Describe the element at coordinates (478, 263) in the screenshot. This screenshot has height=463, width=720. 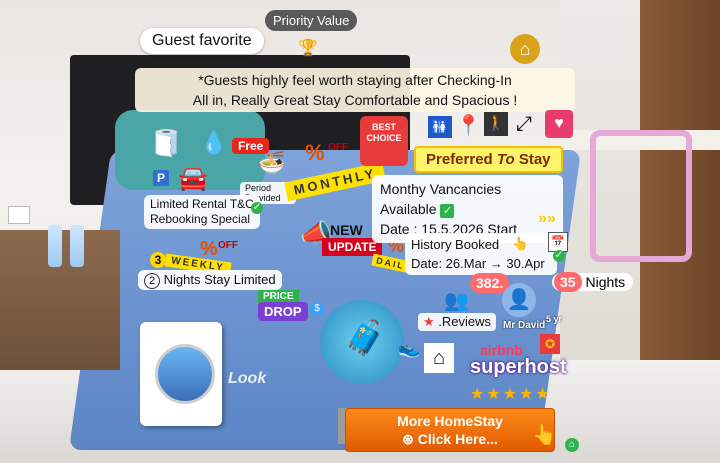
I see `history-dates: Date: 26.Mar → 30.Apr` at that location.